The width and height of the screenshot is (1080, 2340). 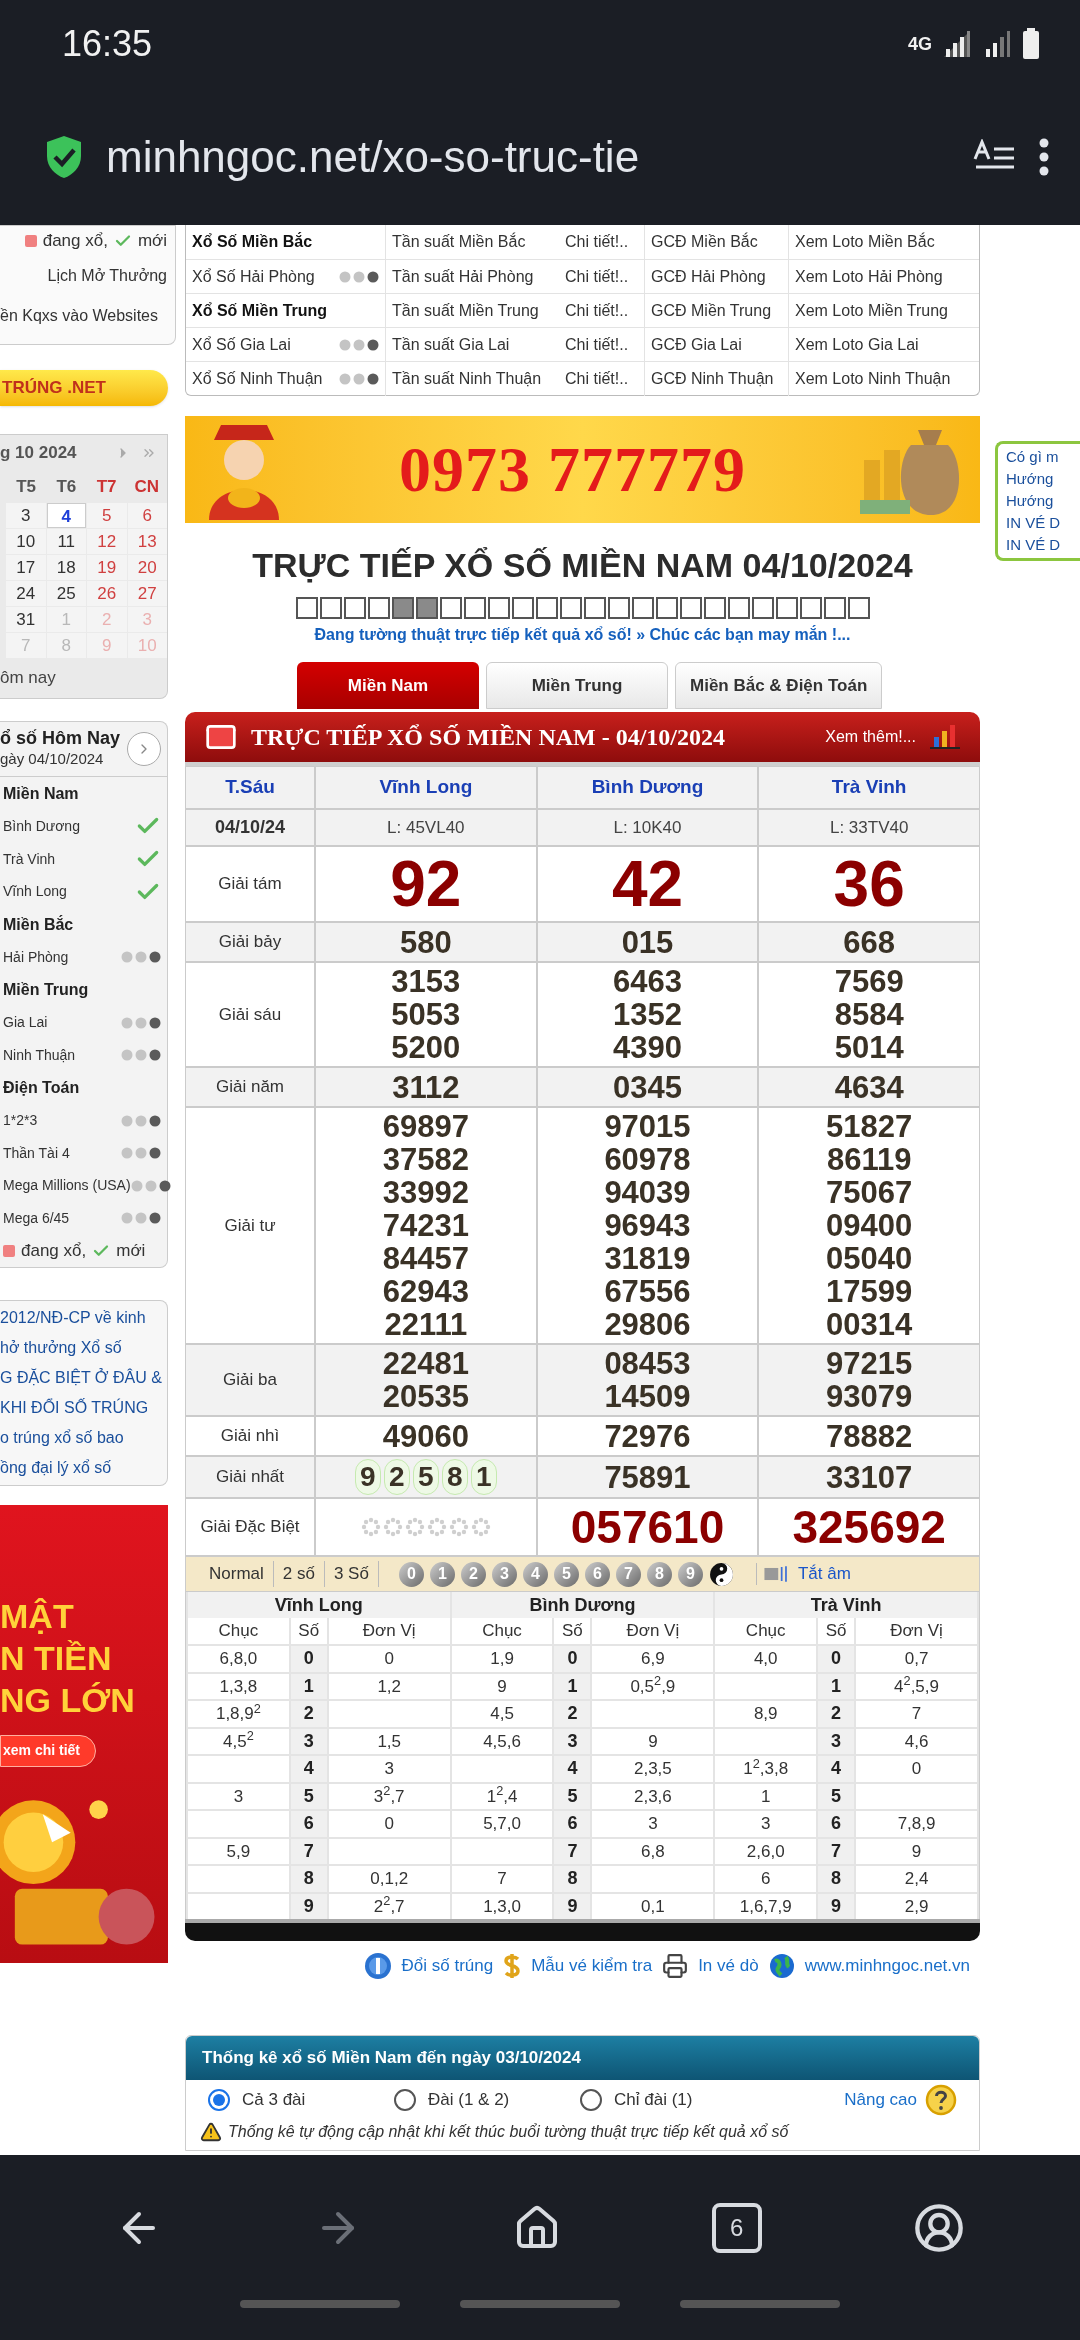 I want to click on news-link: G ĐẶC BIỆT Ở ĐÂU &, so click(x=83, y=1378).